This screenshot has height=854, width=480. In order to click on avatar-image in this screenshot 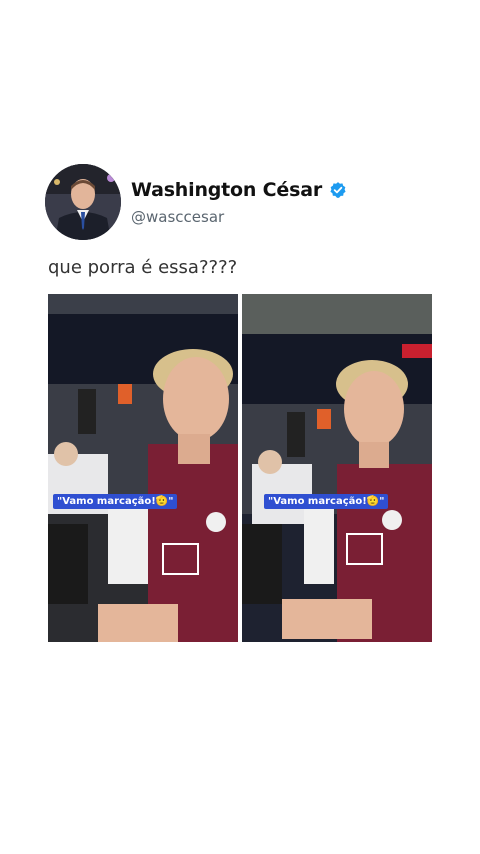, I will do `click(83, 202)`.